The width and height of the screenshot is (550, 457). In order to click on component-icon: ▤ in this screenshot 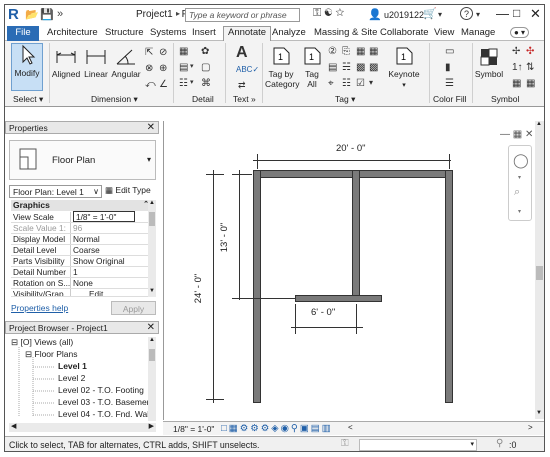, I will do `click(183, 67)`.